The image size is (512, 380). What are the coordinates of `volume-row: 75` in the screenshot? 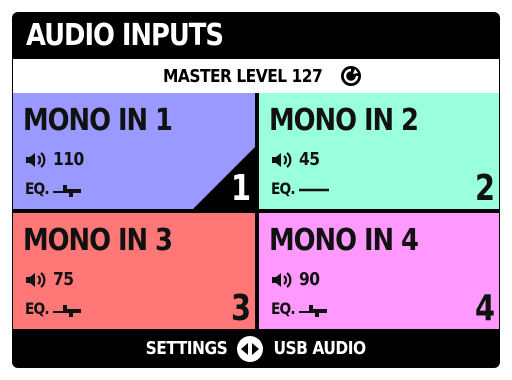 It's located at (51, 279).